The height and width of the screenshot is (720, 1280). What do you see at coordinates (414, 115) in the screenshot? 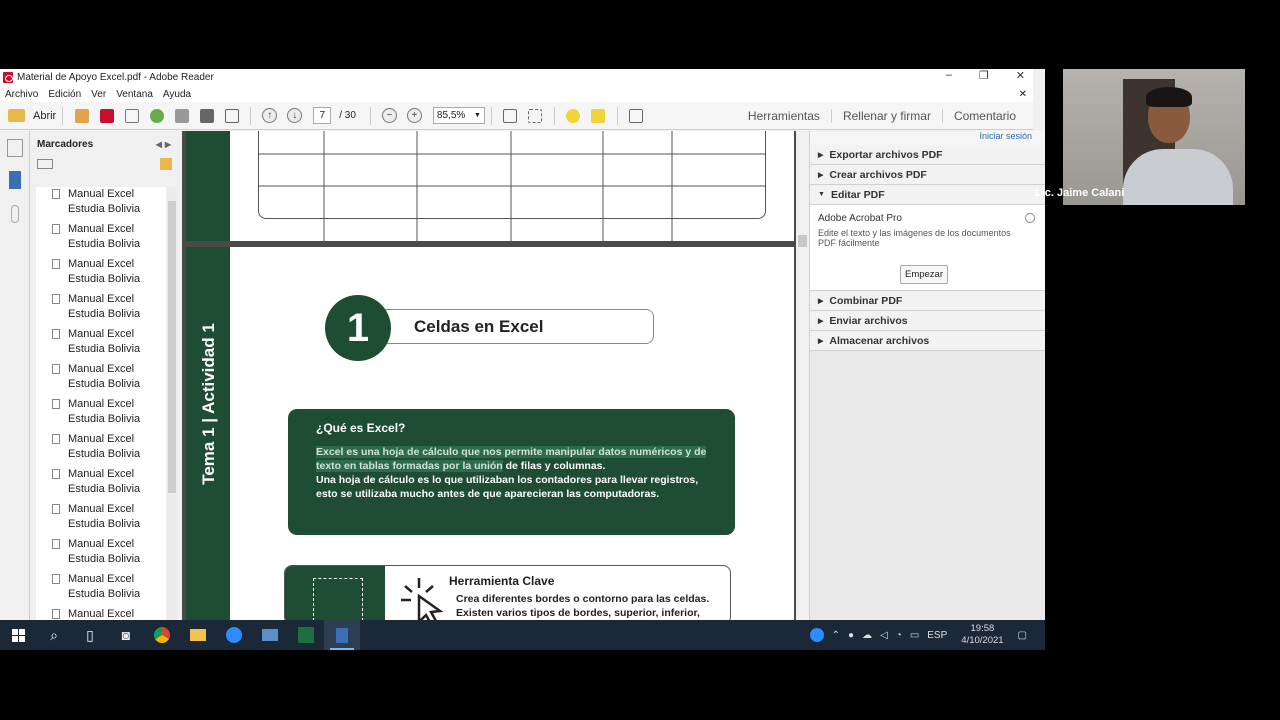
I see `zoom-in-button: +` at bounding box center [414, 115].